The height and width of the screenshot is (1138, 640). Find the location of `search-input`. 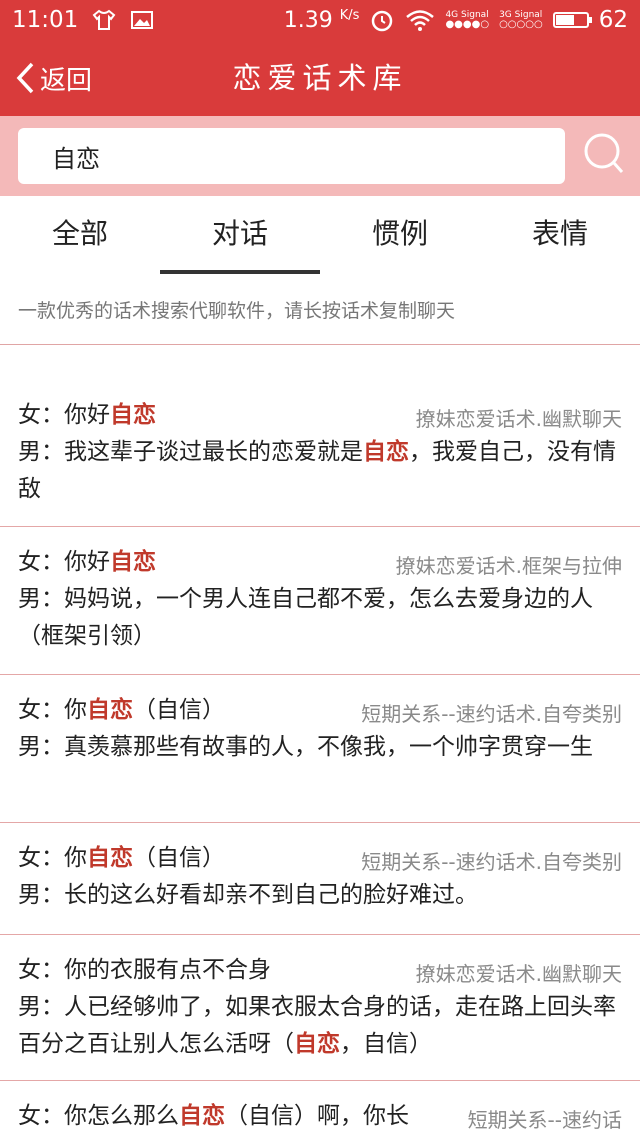

search-input is located at coordinates (291, 156).